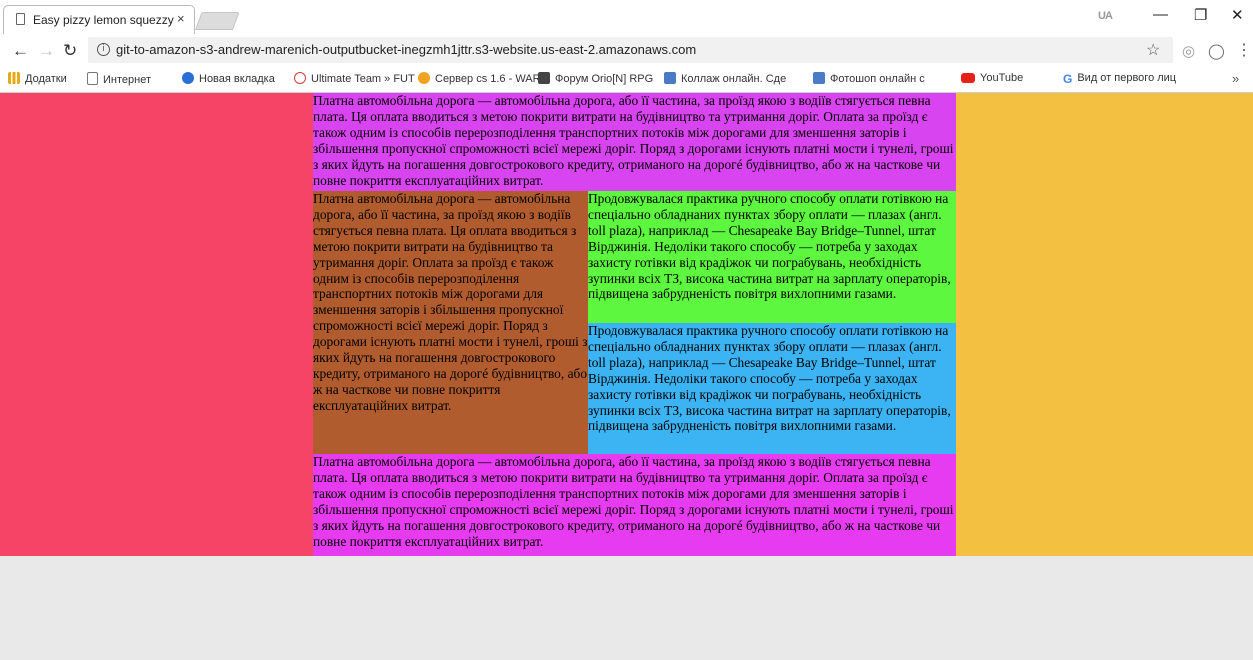 The width and height of the screenshot is (1253, 660). What do you see at coordinates (70, 51) in the screenshot?
I see `reload-icon: ↻` at bounding box center [70, 51].